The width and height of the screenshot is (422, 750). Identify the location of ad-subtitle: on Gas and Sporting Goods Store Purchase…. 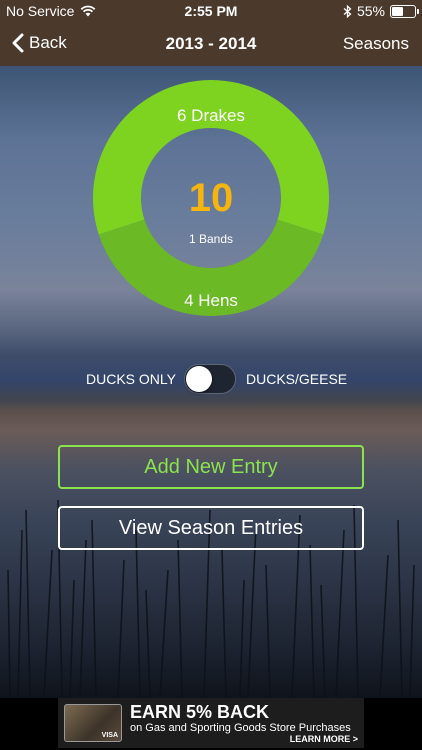
(240, 728).